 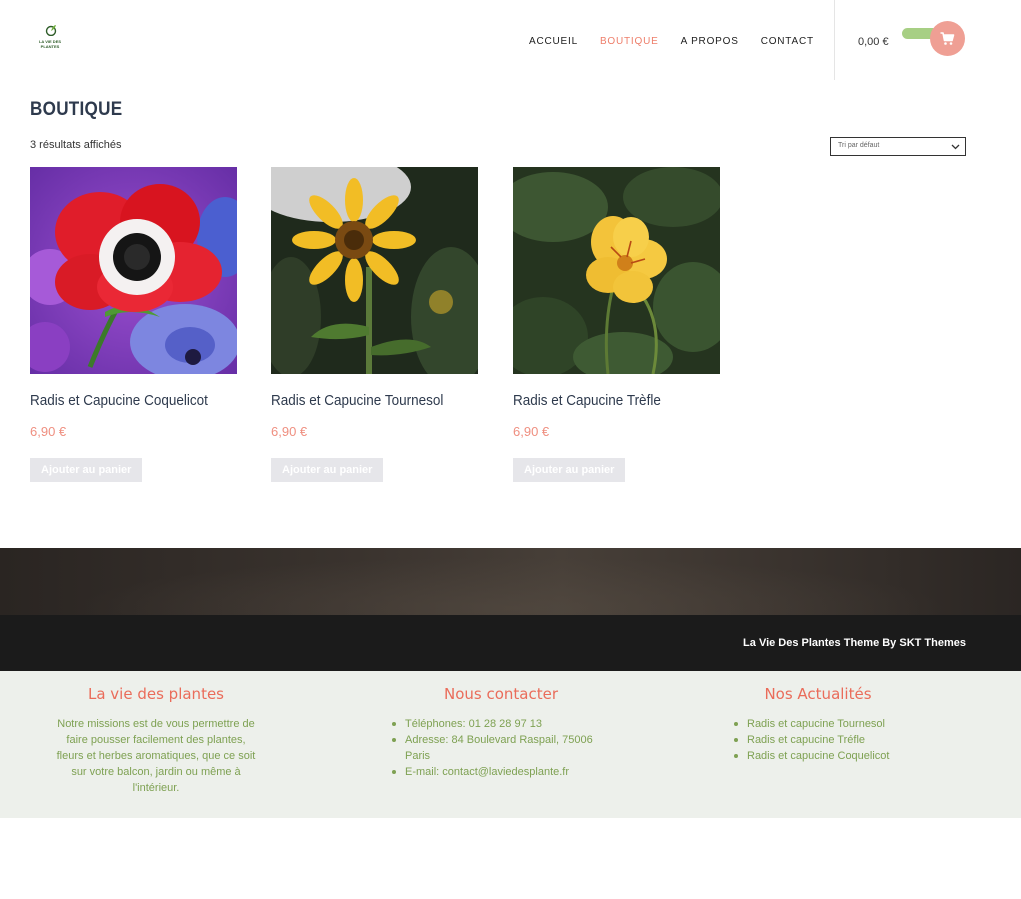 I want to click on cart-total: 0,00 €, so click(x=873, y=42).